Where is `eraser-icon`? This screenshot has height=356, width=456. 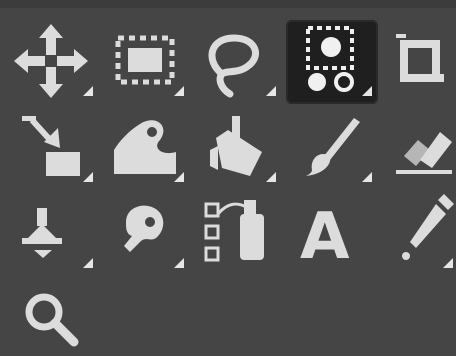 eraser-icon is located at coordinates (424, 153).